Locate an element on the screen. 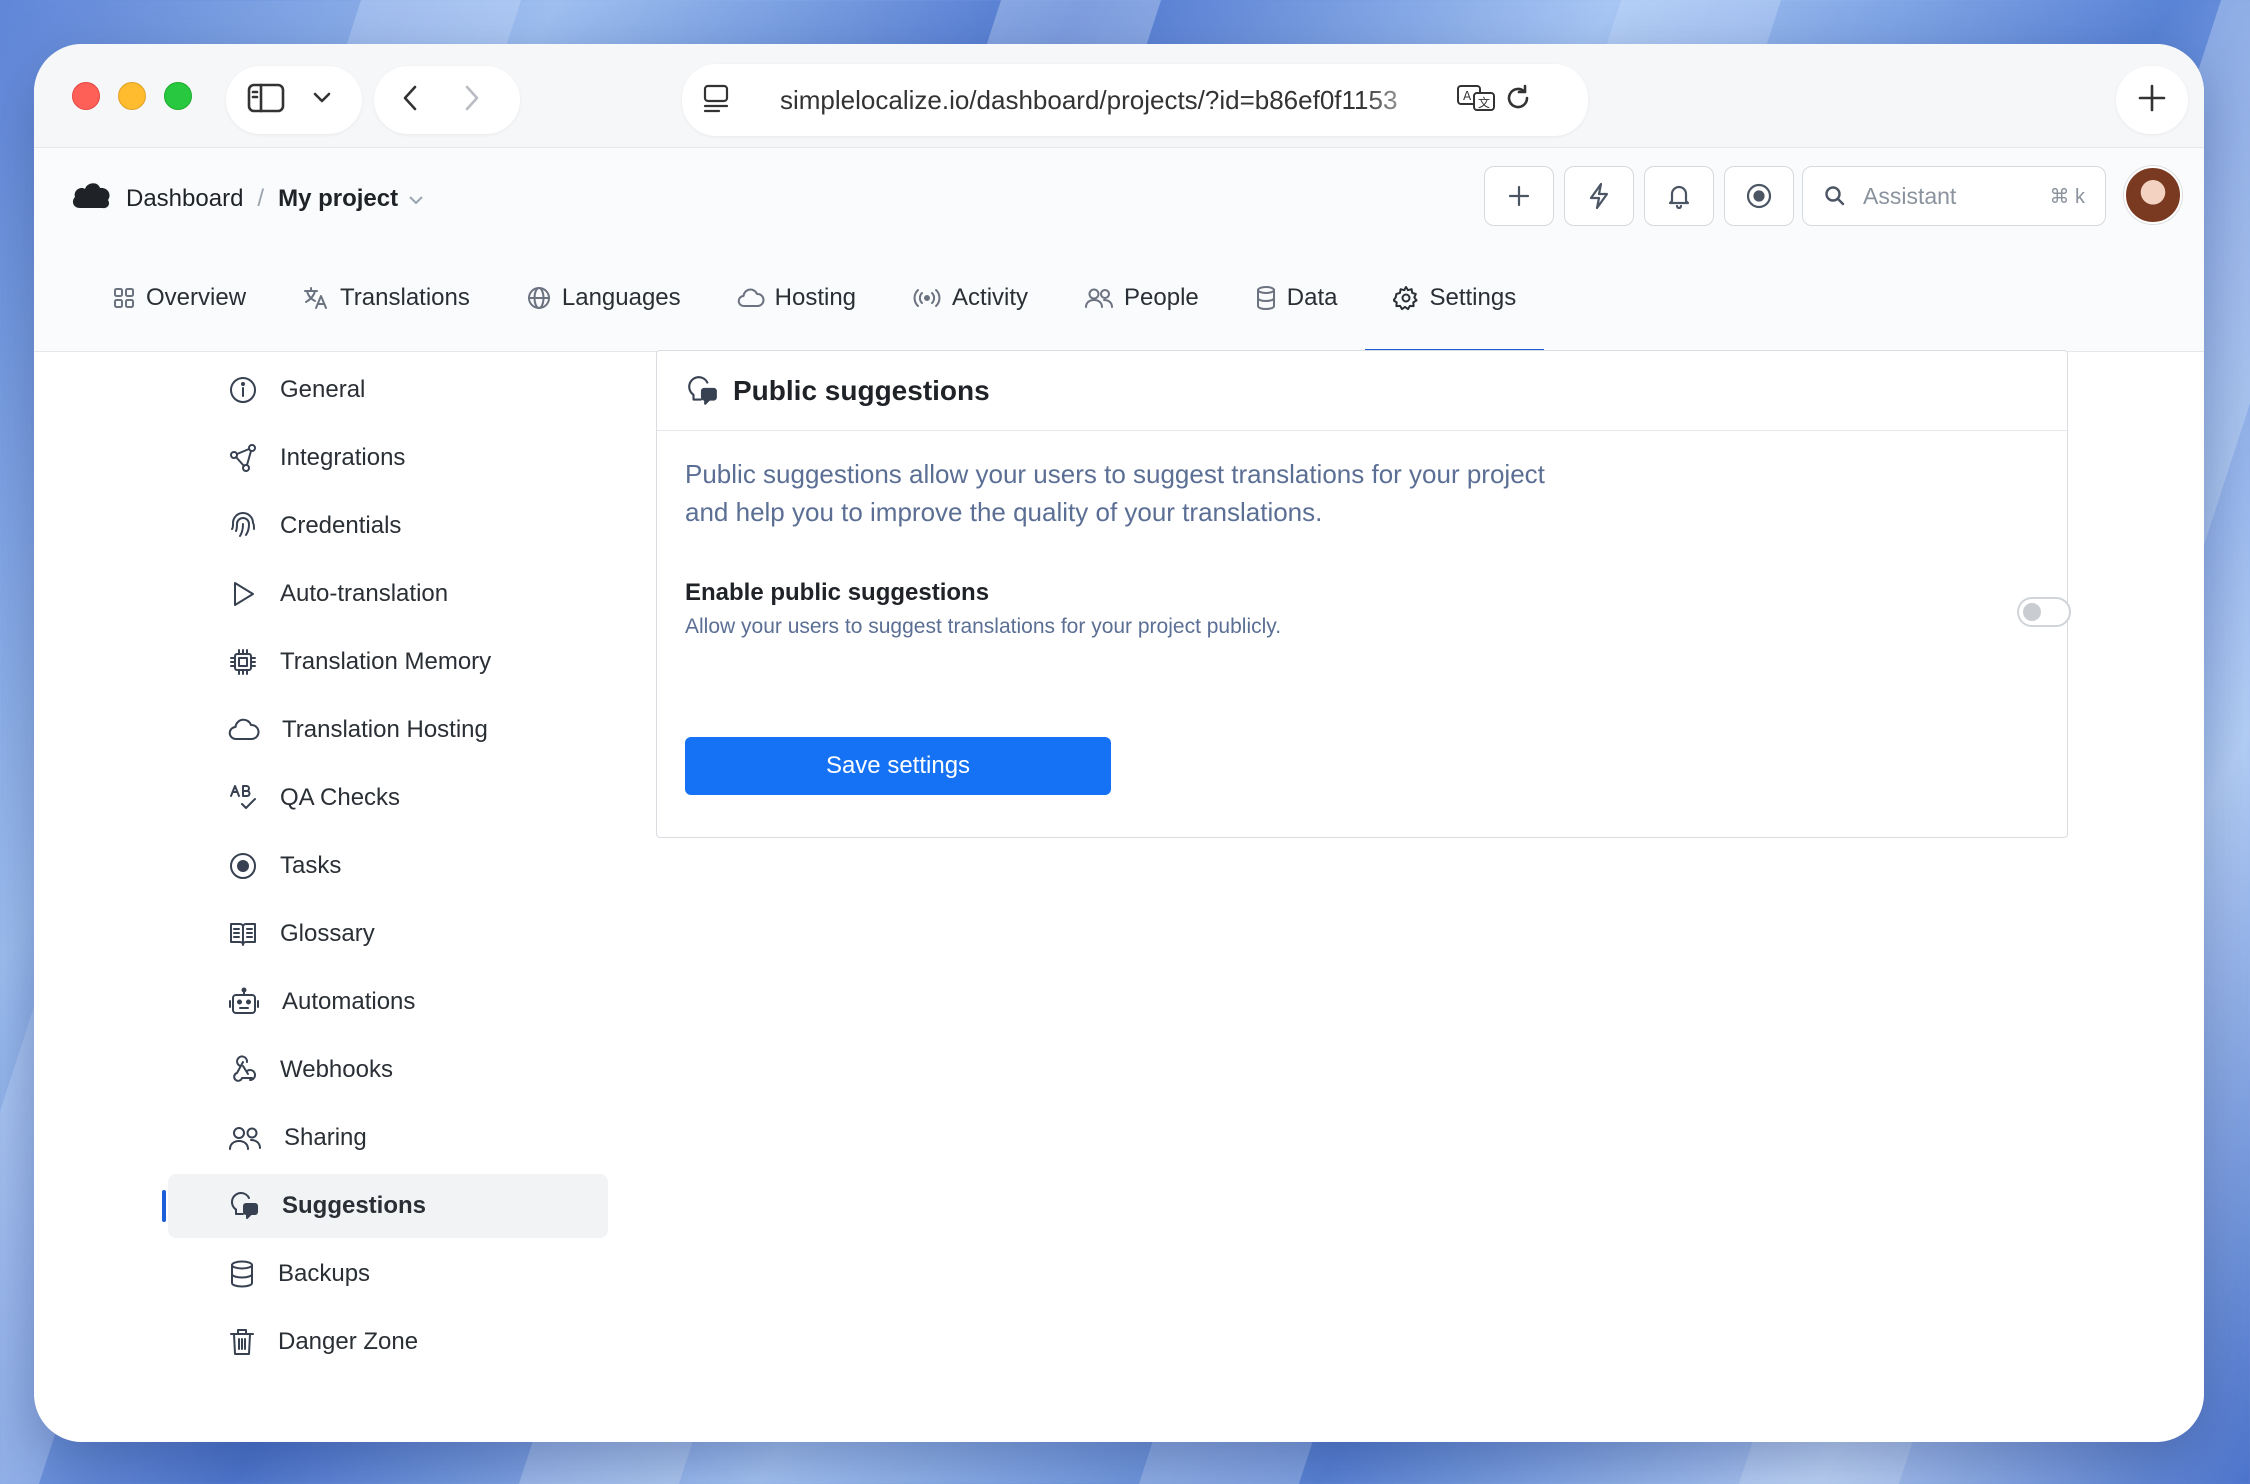 The height and width of the screenshot is (1484, 2250). sidebar-item-automations: Automations is located at coordinates (388, 1002).